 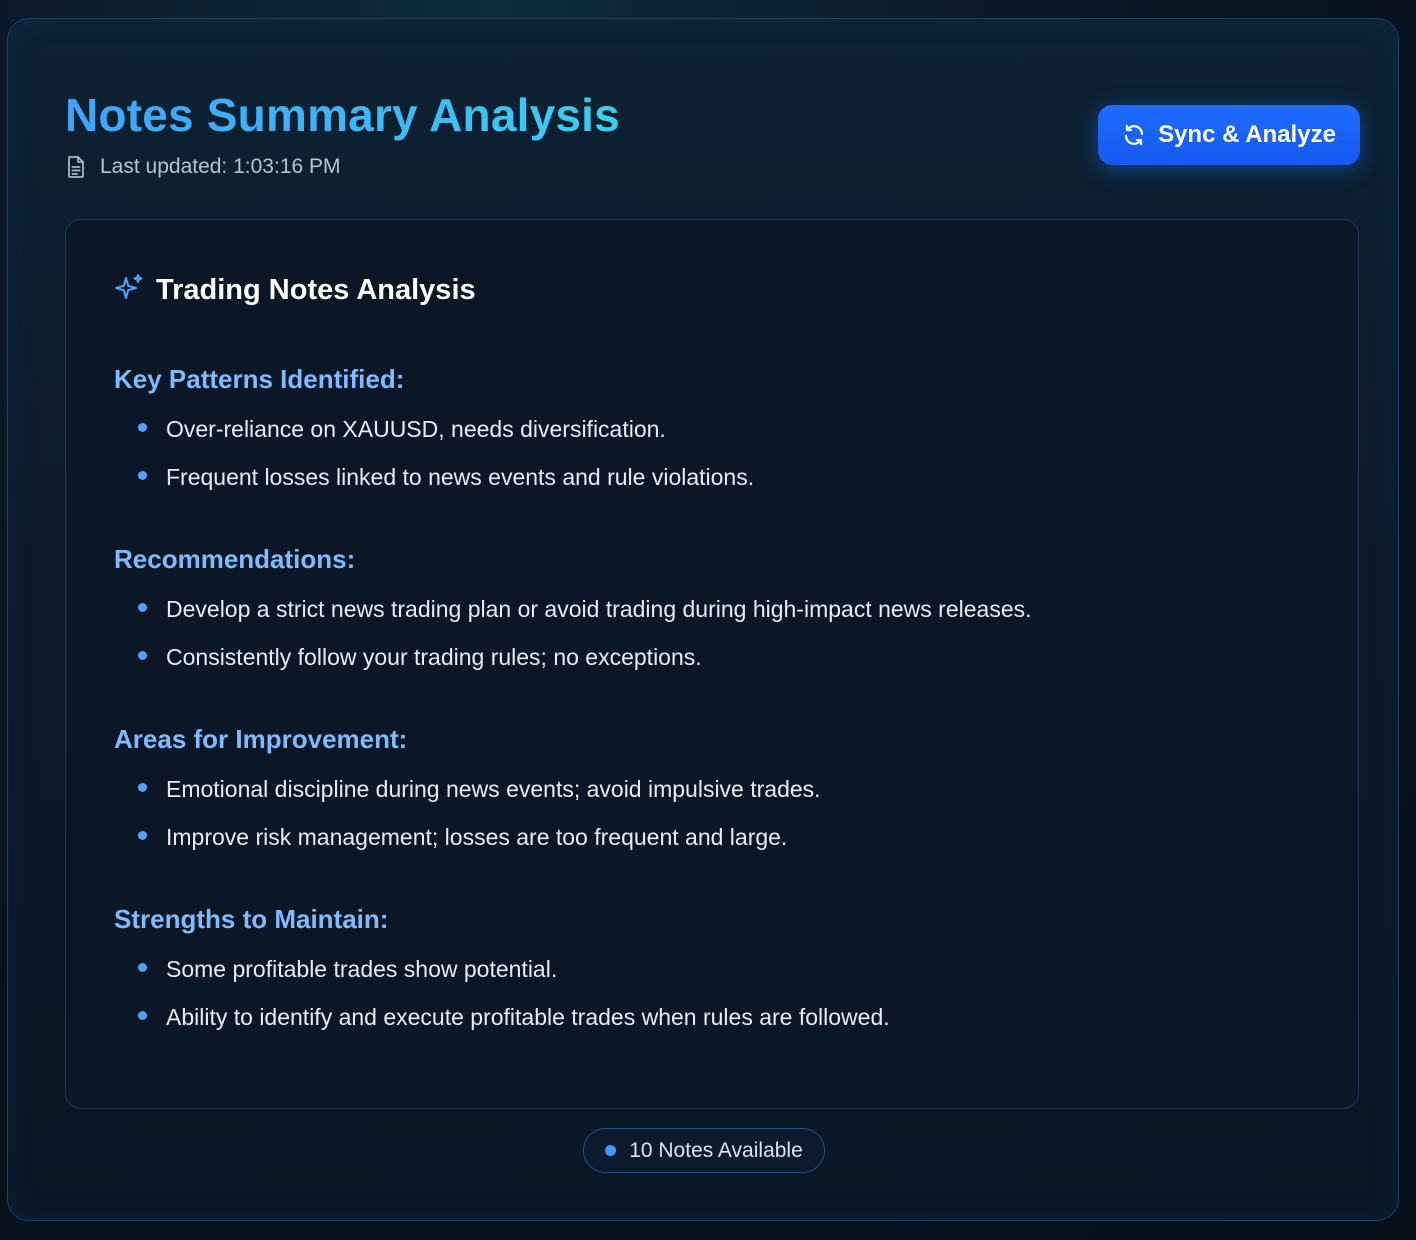 What do you see at coordinates (611, 1150) in the screenshot?
I see `status-dot` at bounding box center [611, 1150].